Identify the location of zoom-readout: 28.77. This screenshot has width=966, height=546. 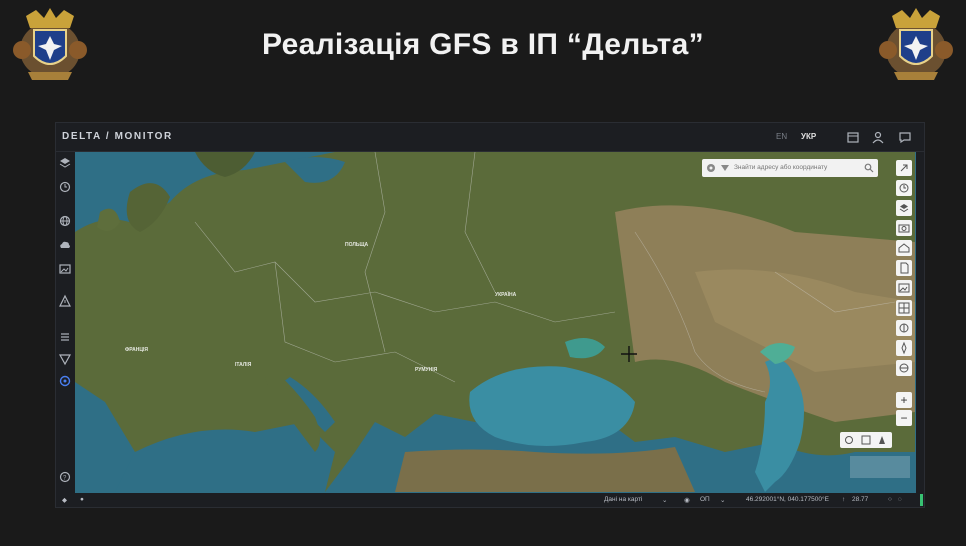
(860, 499).